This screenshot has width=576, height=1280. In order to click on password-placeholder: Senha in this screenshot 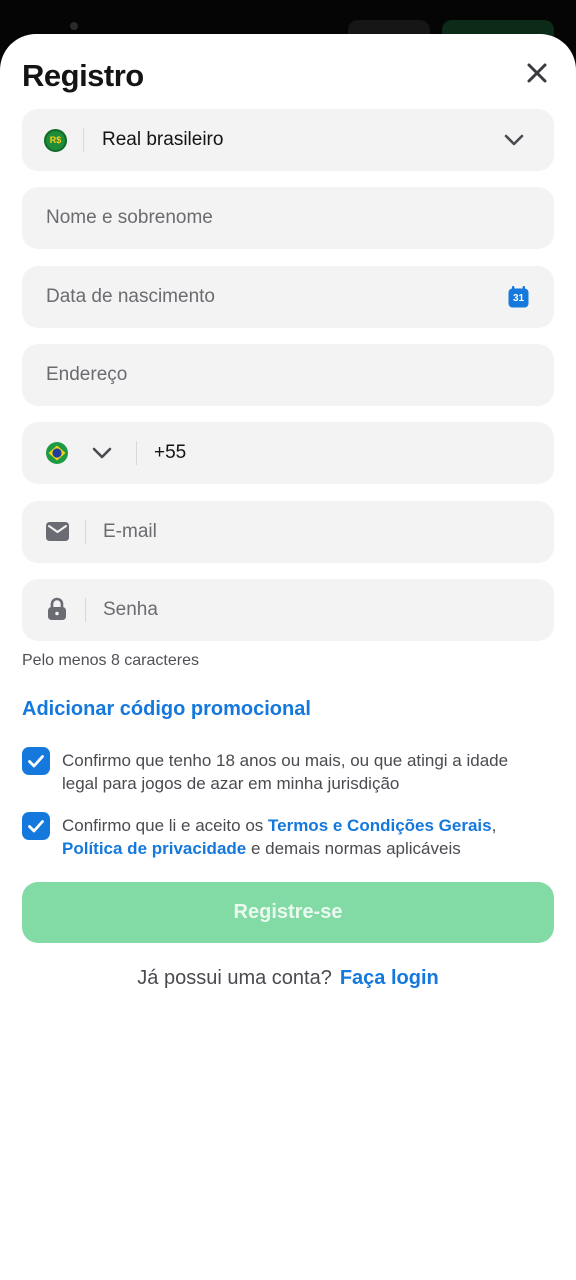, I will do `click(130, 609)`.